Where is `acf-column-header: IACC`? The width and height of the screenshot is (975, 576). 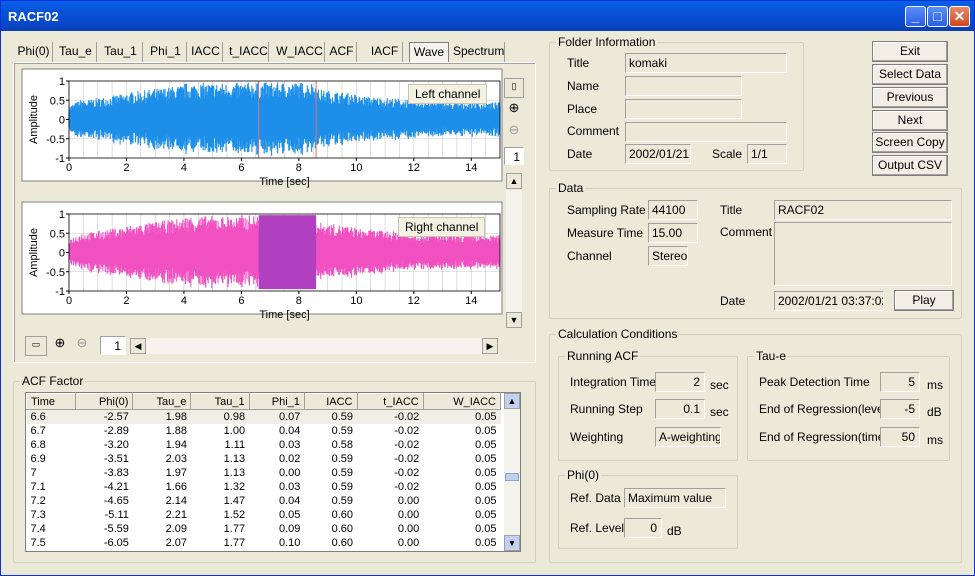 acf-column-header: IACC is located at coordinates (330, 401).